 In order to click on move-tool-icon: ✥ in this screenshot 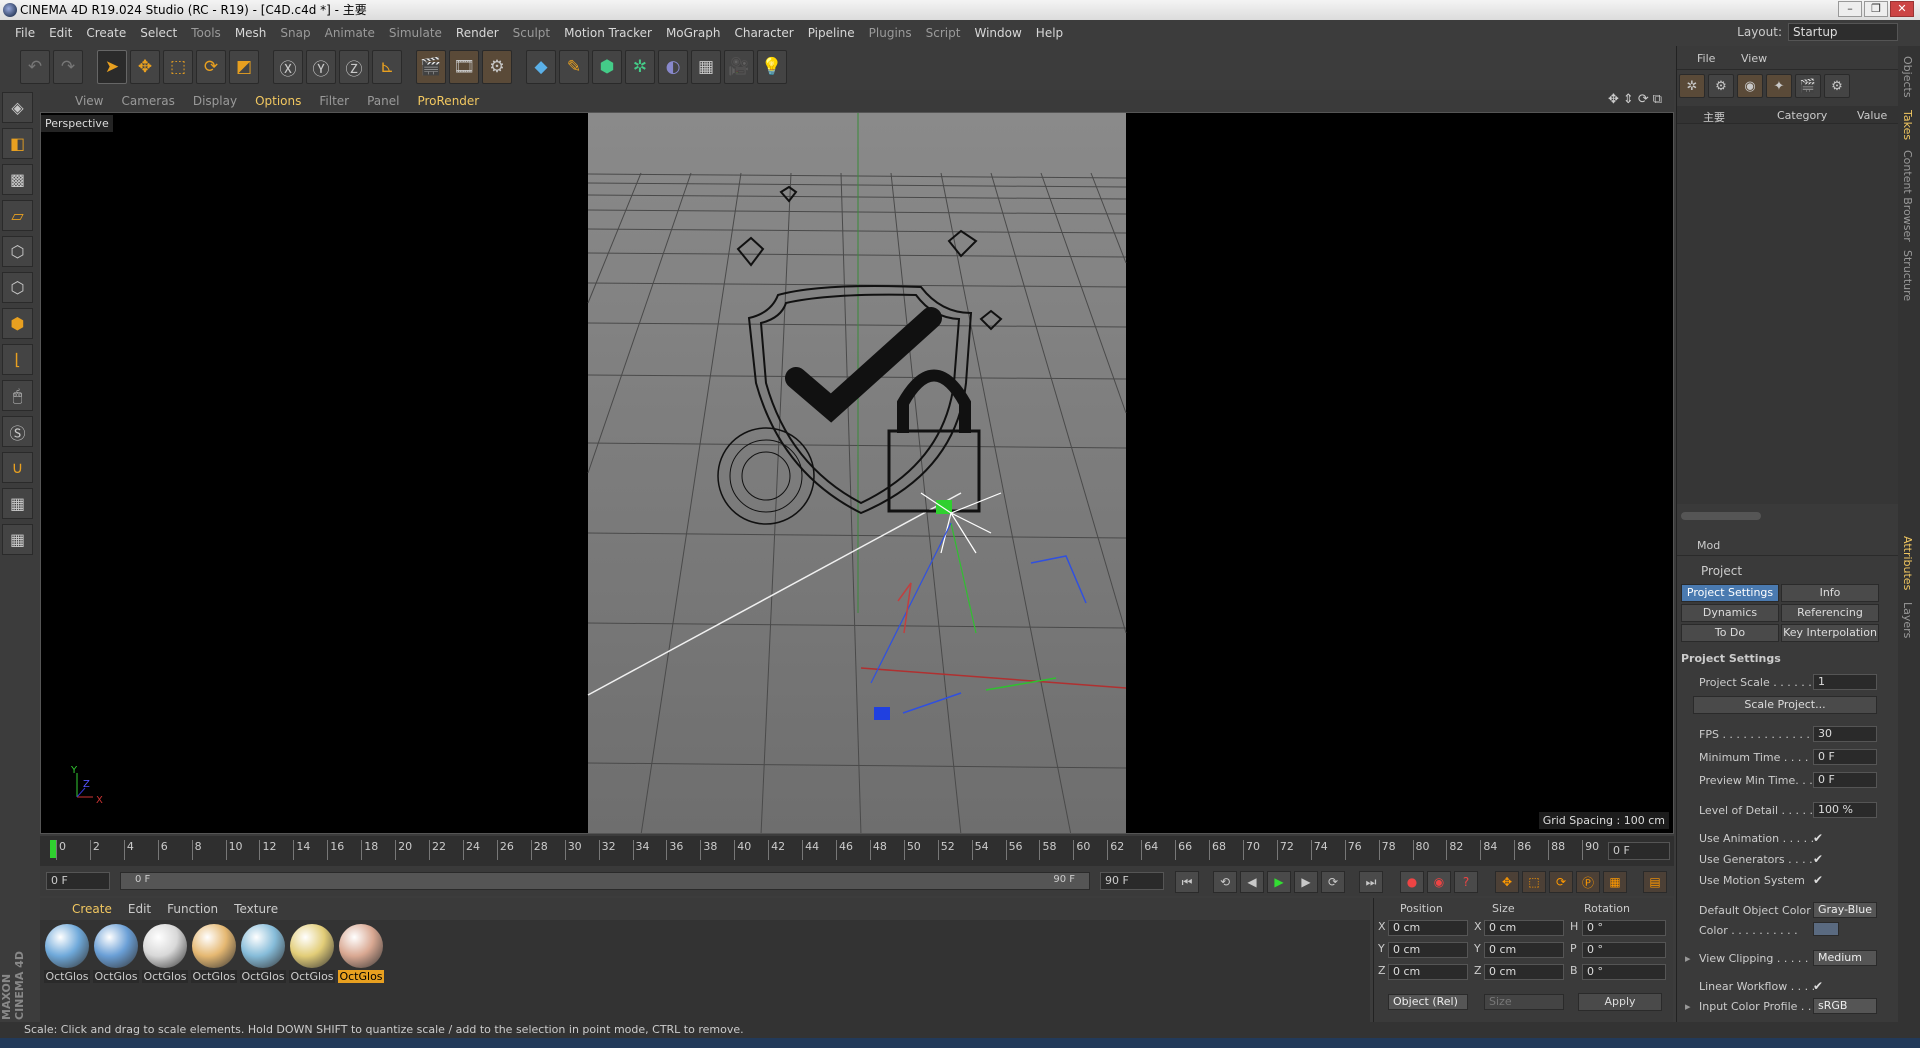, I will do `click(145, 67)`.